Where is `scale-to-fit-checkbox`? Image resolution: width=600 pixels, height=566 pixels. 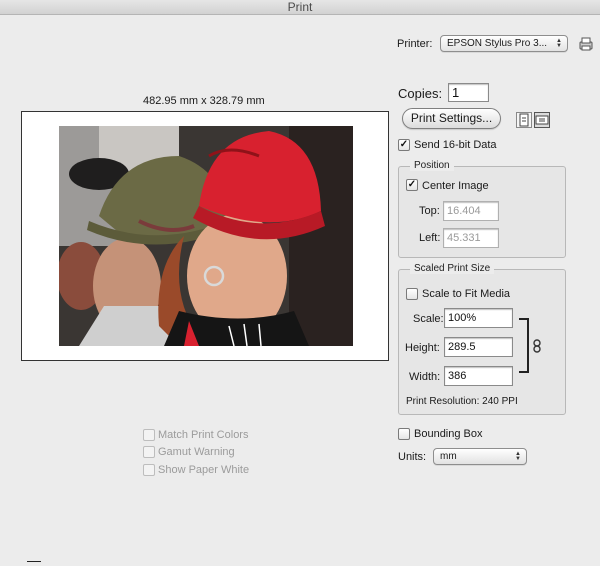
scale-to-fit-checkbox is located at coordinates (412, 294).